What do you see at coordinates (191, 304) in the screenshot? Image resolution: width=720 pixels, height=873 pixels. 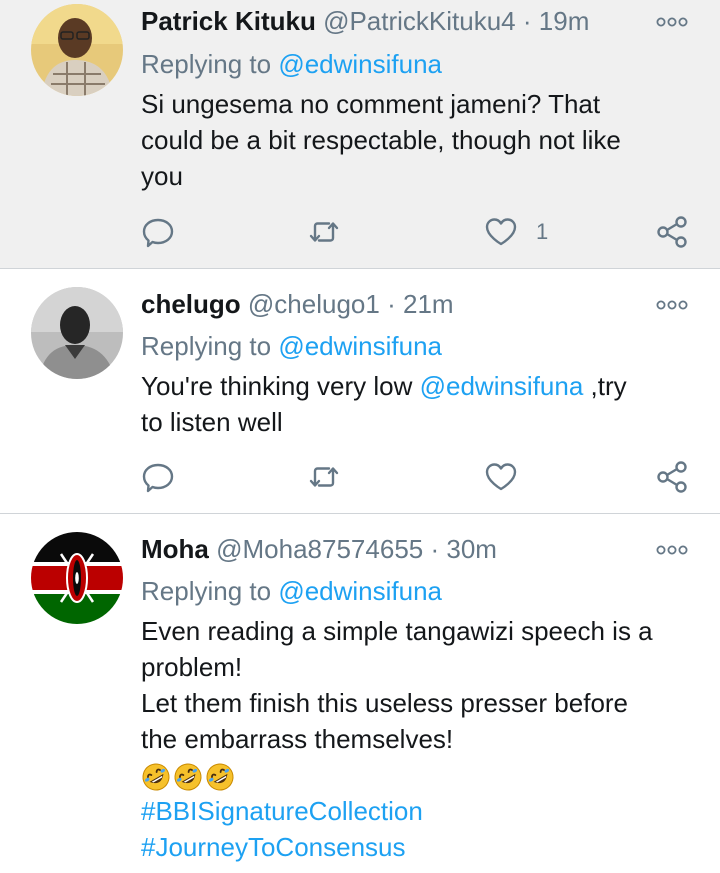 I see `author-name: chelugo` at bounding box center [191, 304].